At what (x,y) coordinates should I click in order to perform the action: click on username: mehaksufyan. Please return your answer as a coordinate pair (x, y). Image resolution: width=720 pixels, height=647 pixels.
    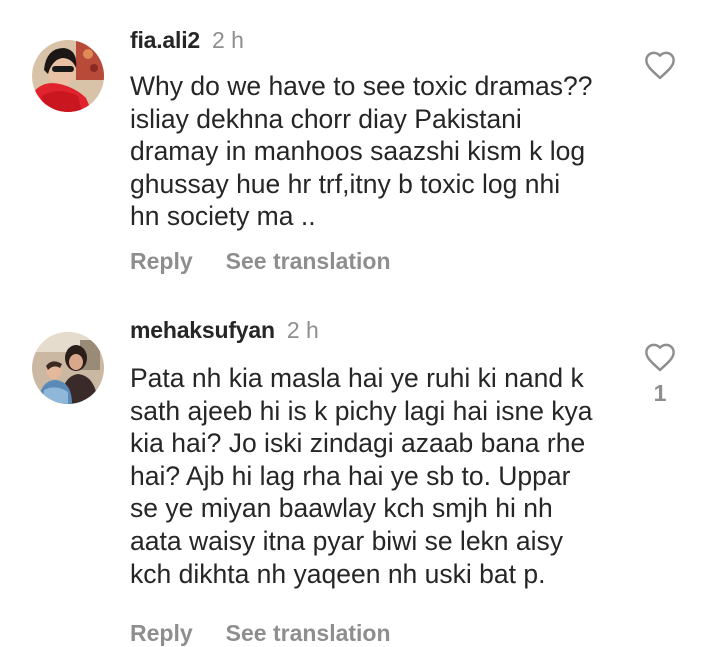
    Looking at the image, I should click on (202, 330).